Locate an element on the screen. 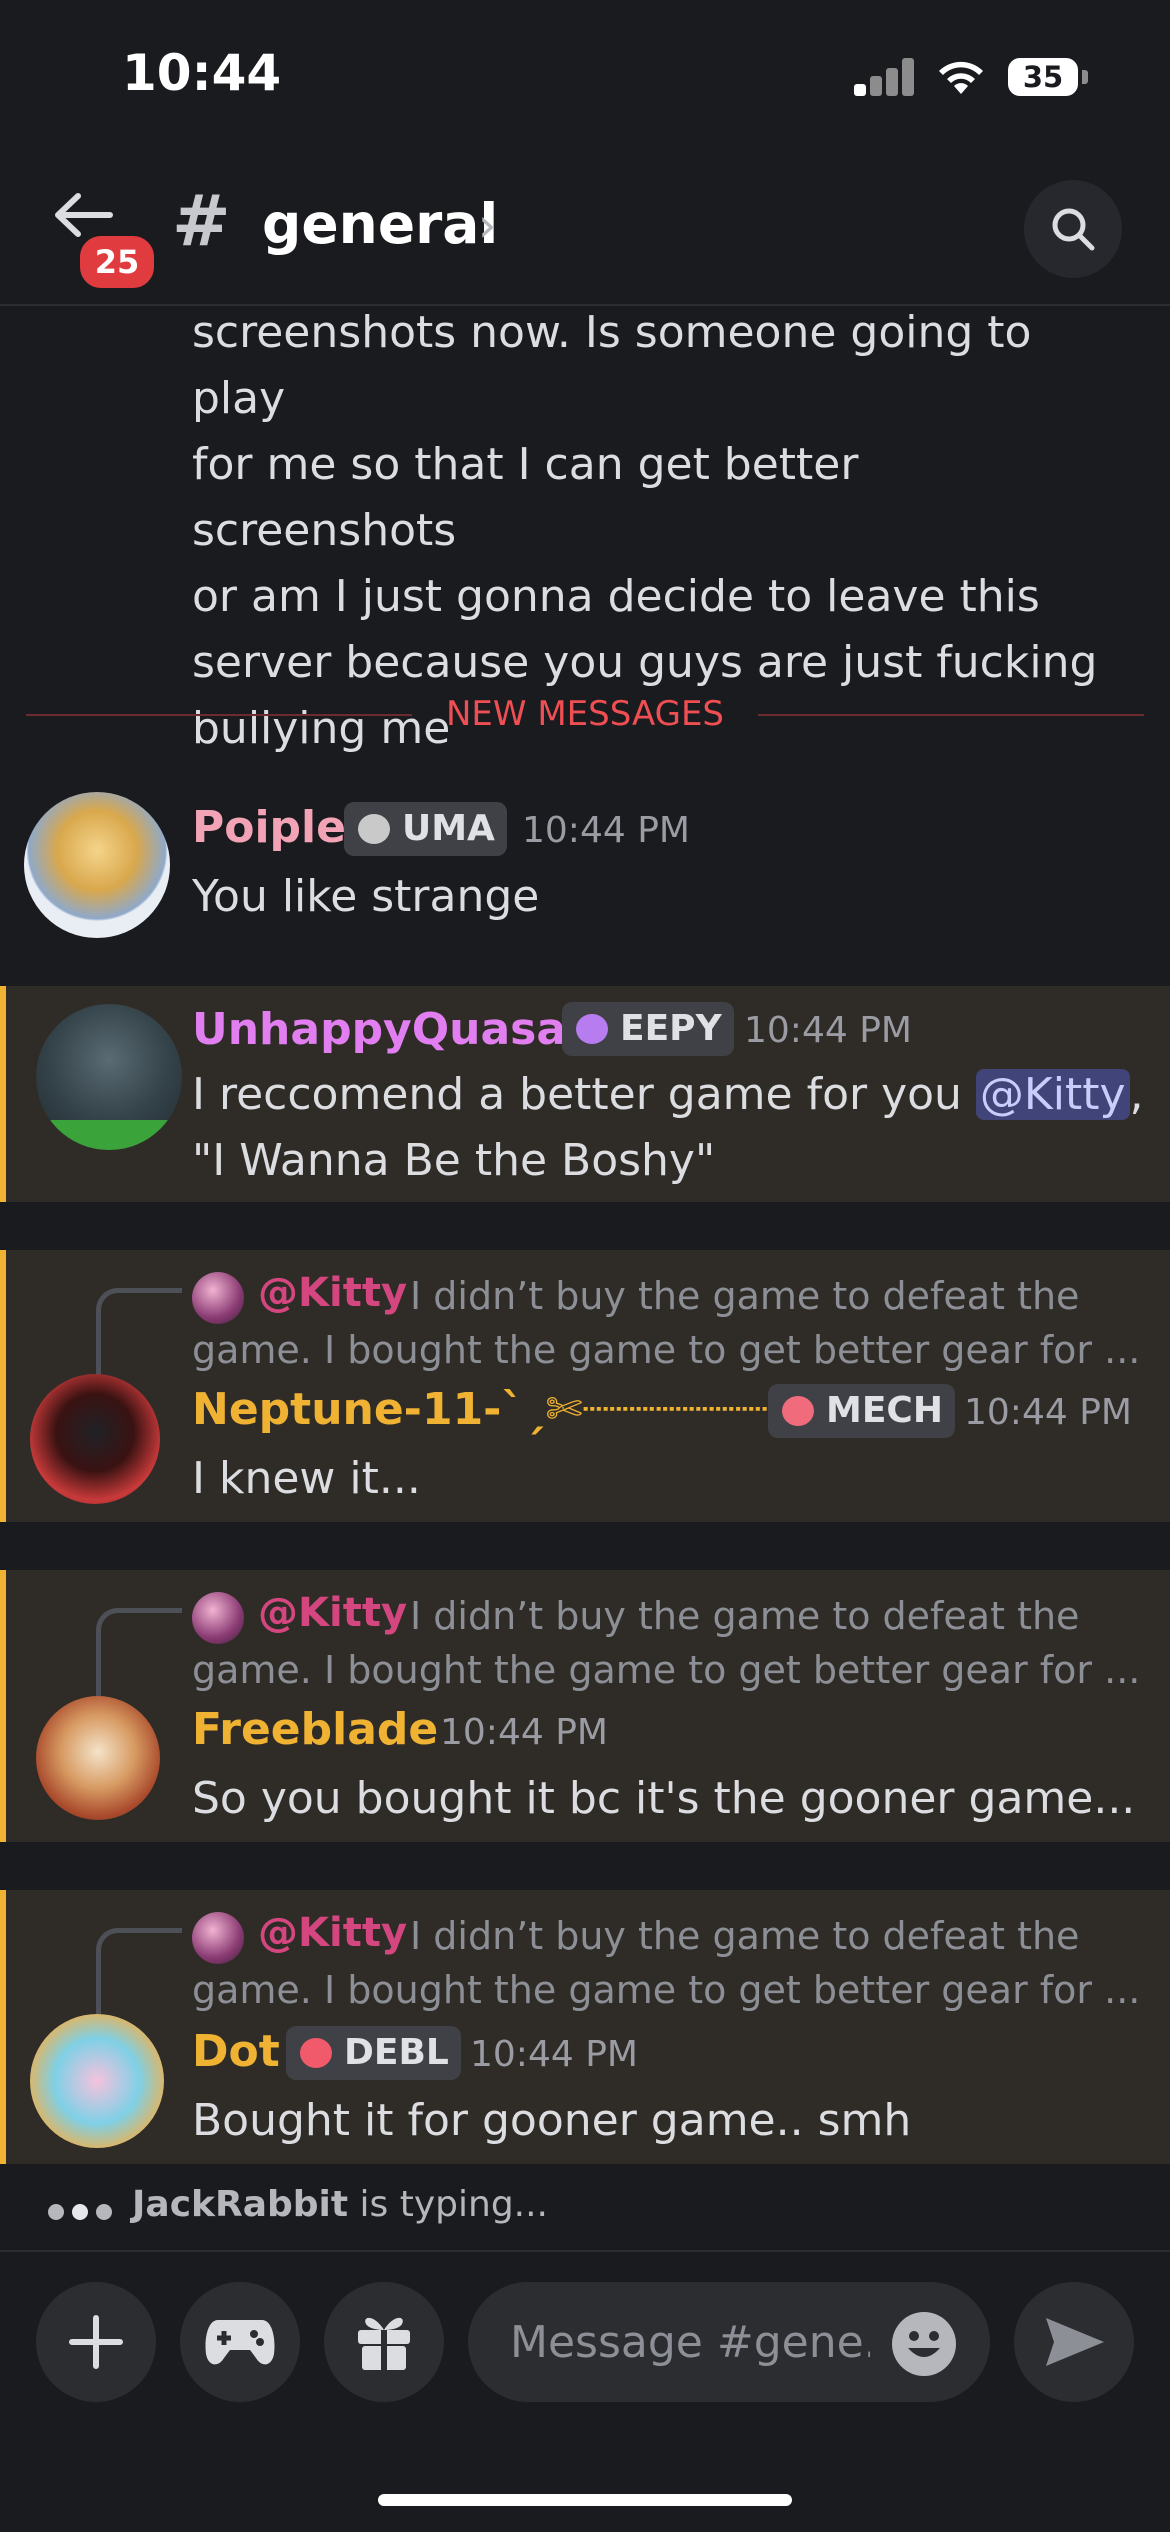 This screenshot has width=1170, height=2532. gift-icon is located at coordinates (384, 2344).